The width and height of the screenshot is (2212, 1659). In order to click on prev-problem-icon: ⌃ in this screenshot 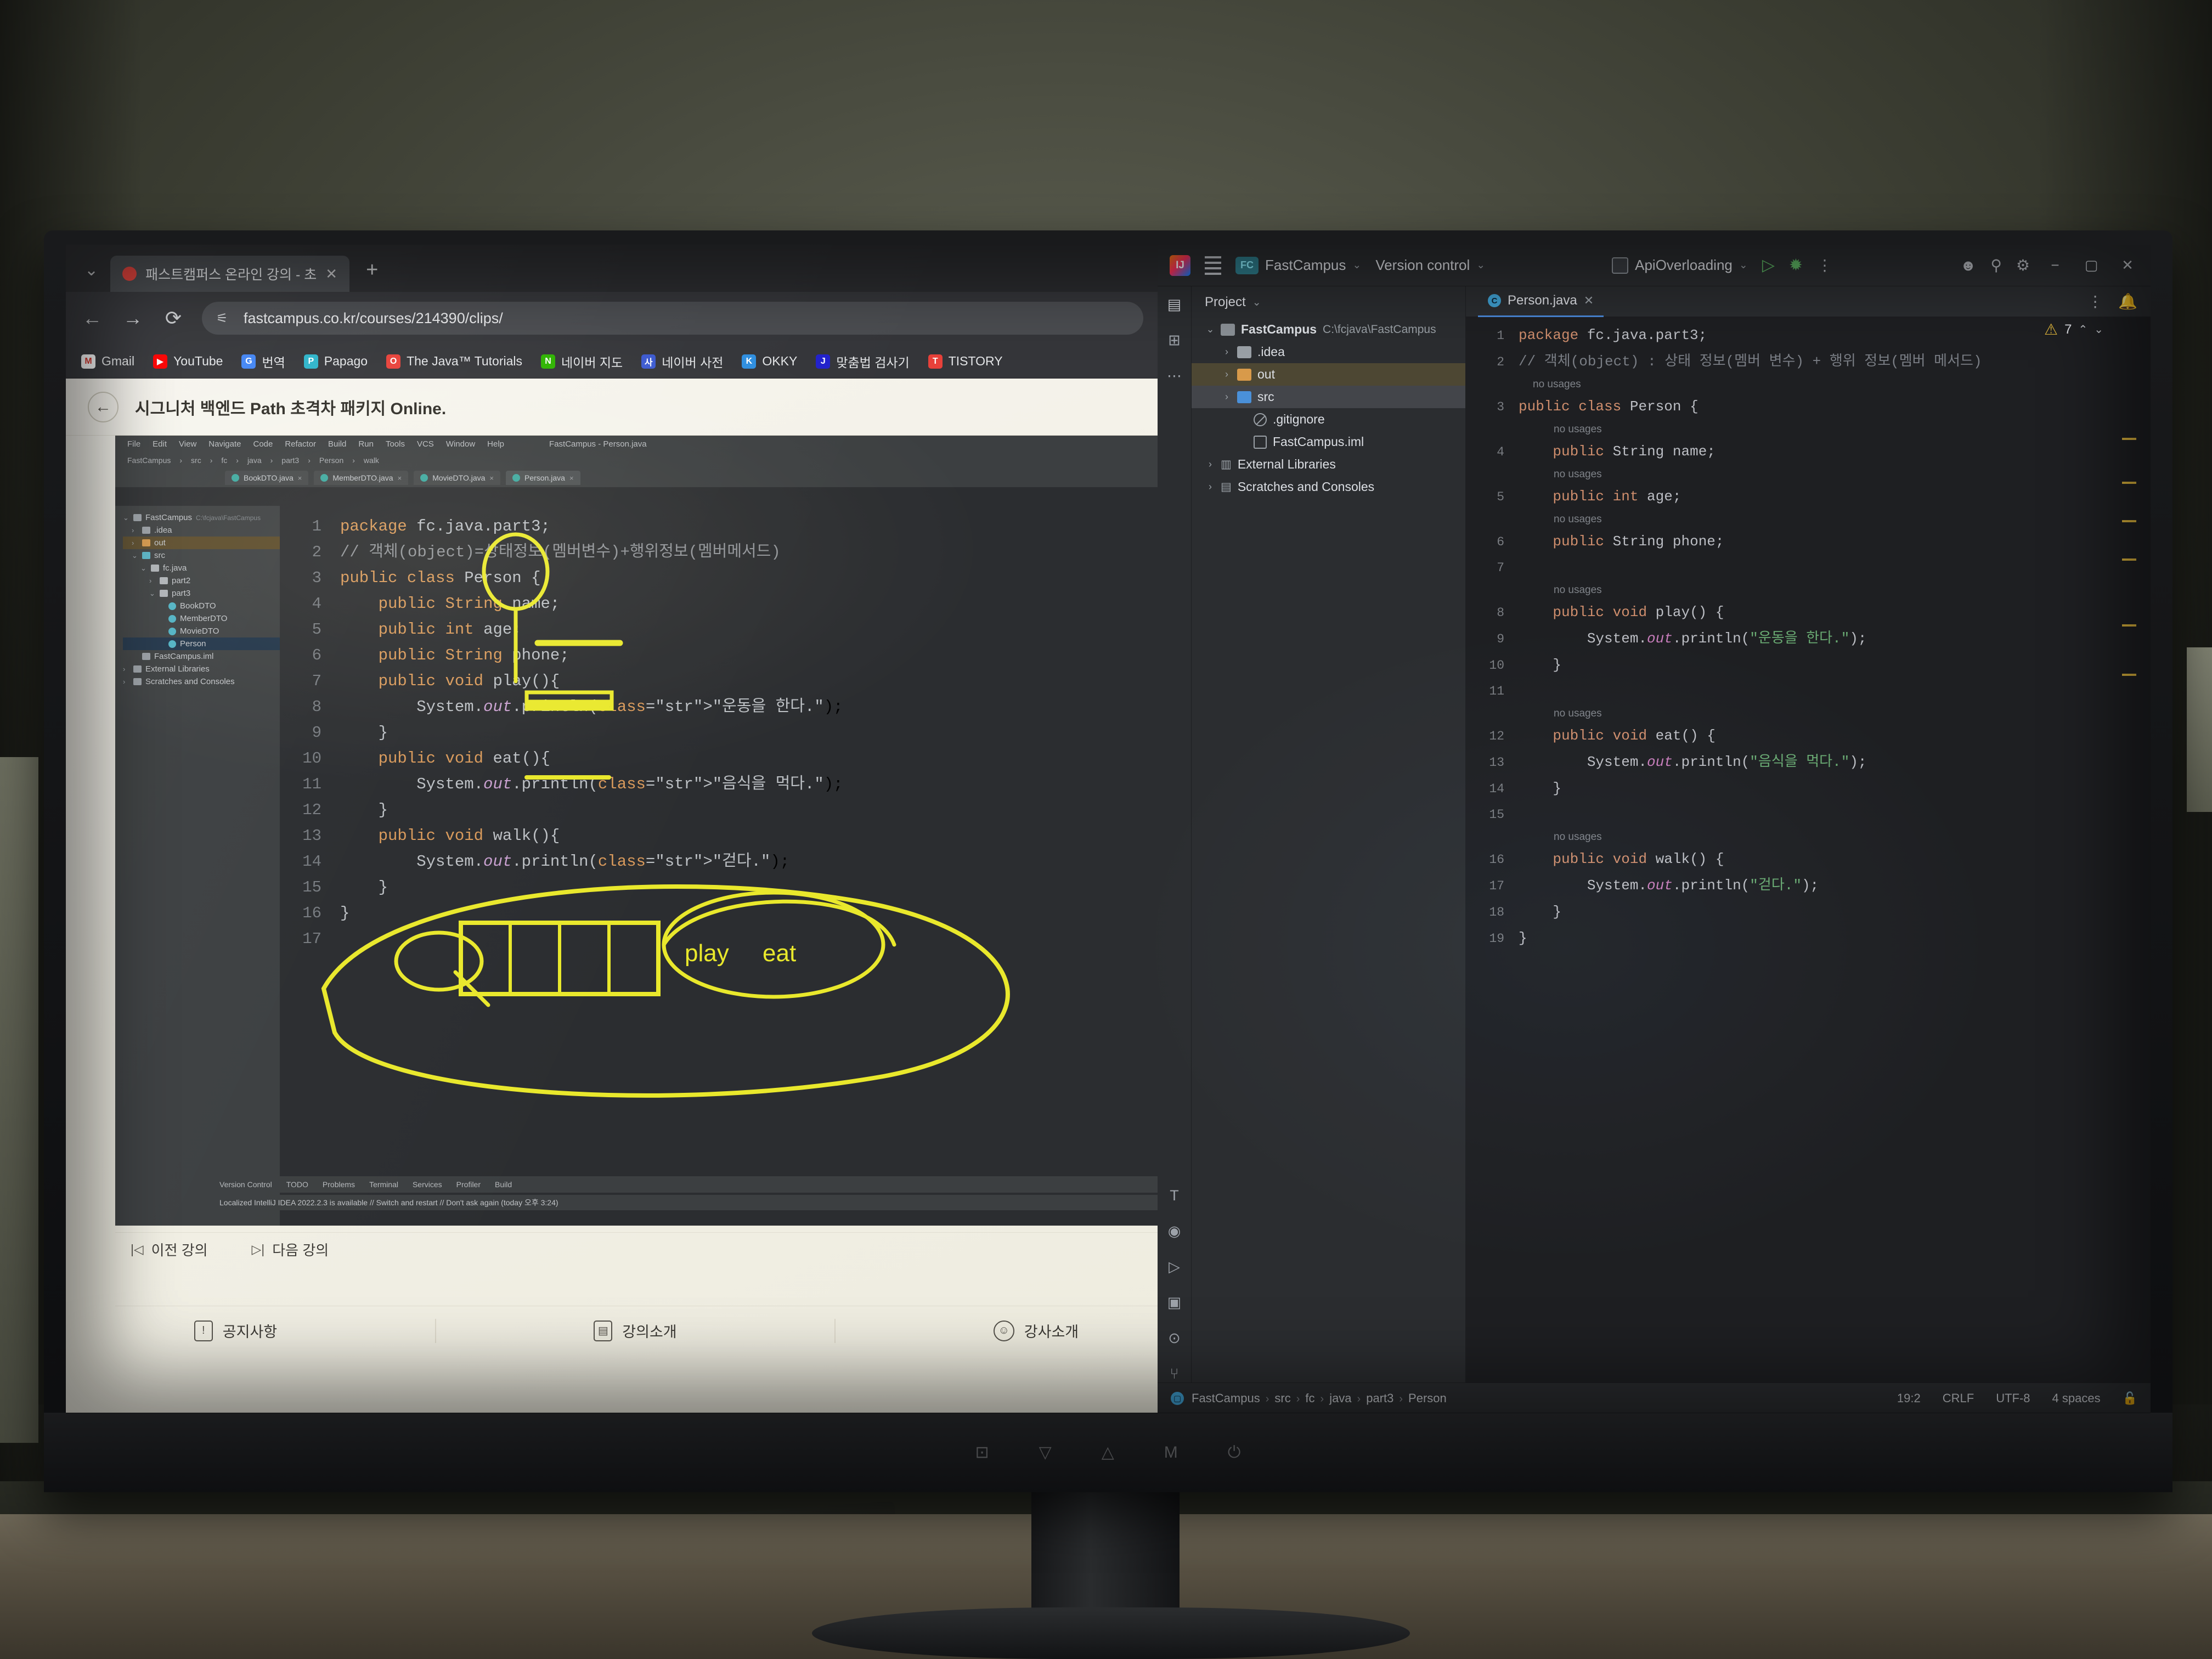, I will do `click(2083, 330)`.